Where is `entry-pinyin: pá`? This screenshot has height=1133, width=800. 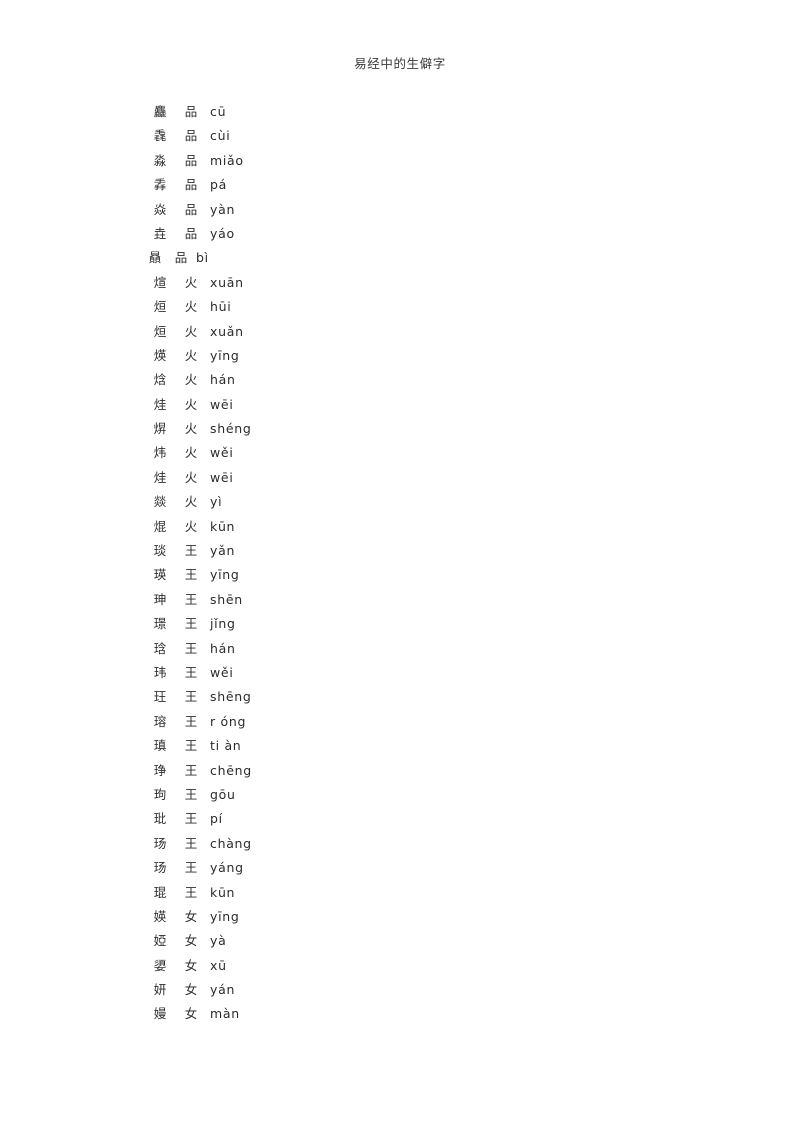 entry-pinyin: pá is located at coordinates (218, 185).